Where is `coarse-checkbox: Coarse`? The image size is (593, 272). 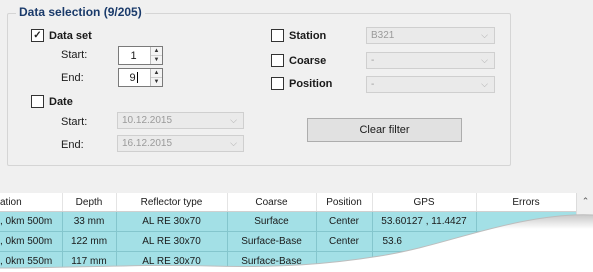 coarse-checkbox: Coarse is located at coordinates (298, 60).